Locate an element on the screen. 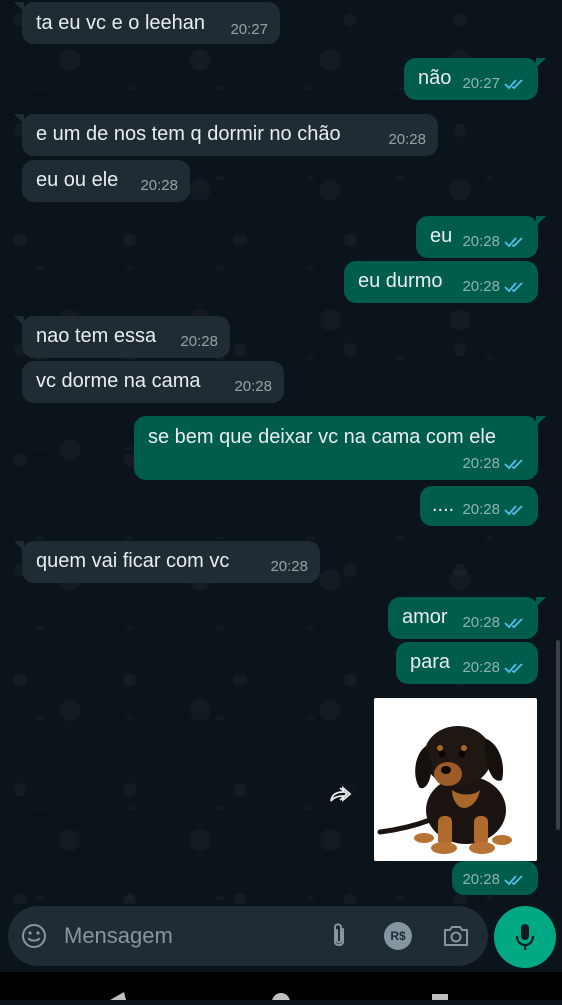  mic-icon is located at coordinates (525, 937).